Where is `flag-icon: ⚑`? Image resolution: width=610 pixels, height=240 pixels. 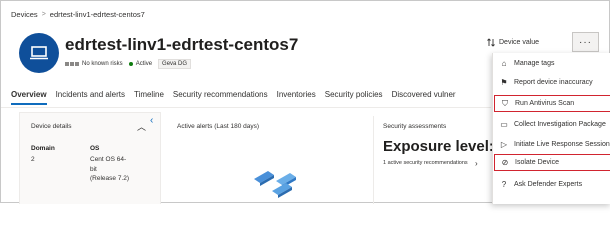 flag-icon: ⚑ is located at coordinates (504, 82).